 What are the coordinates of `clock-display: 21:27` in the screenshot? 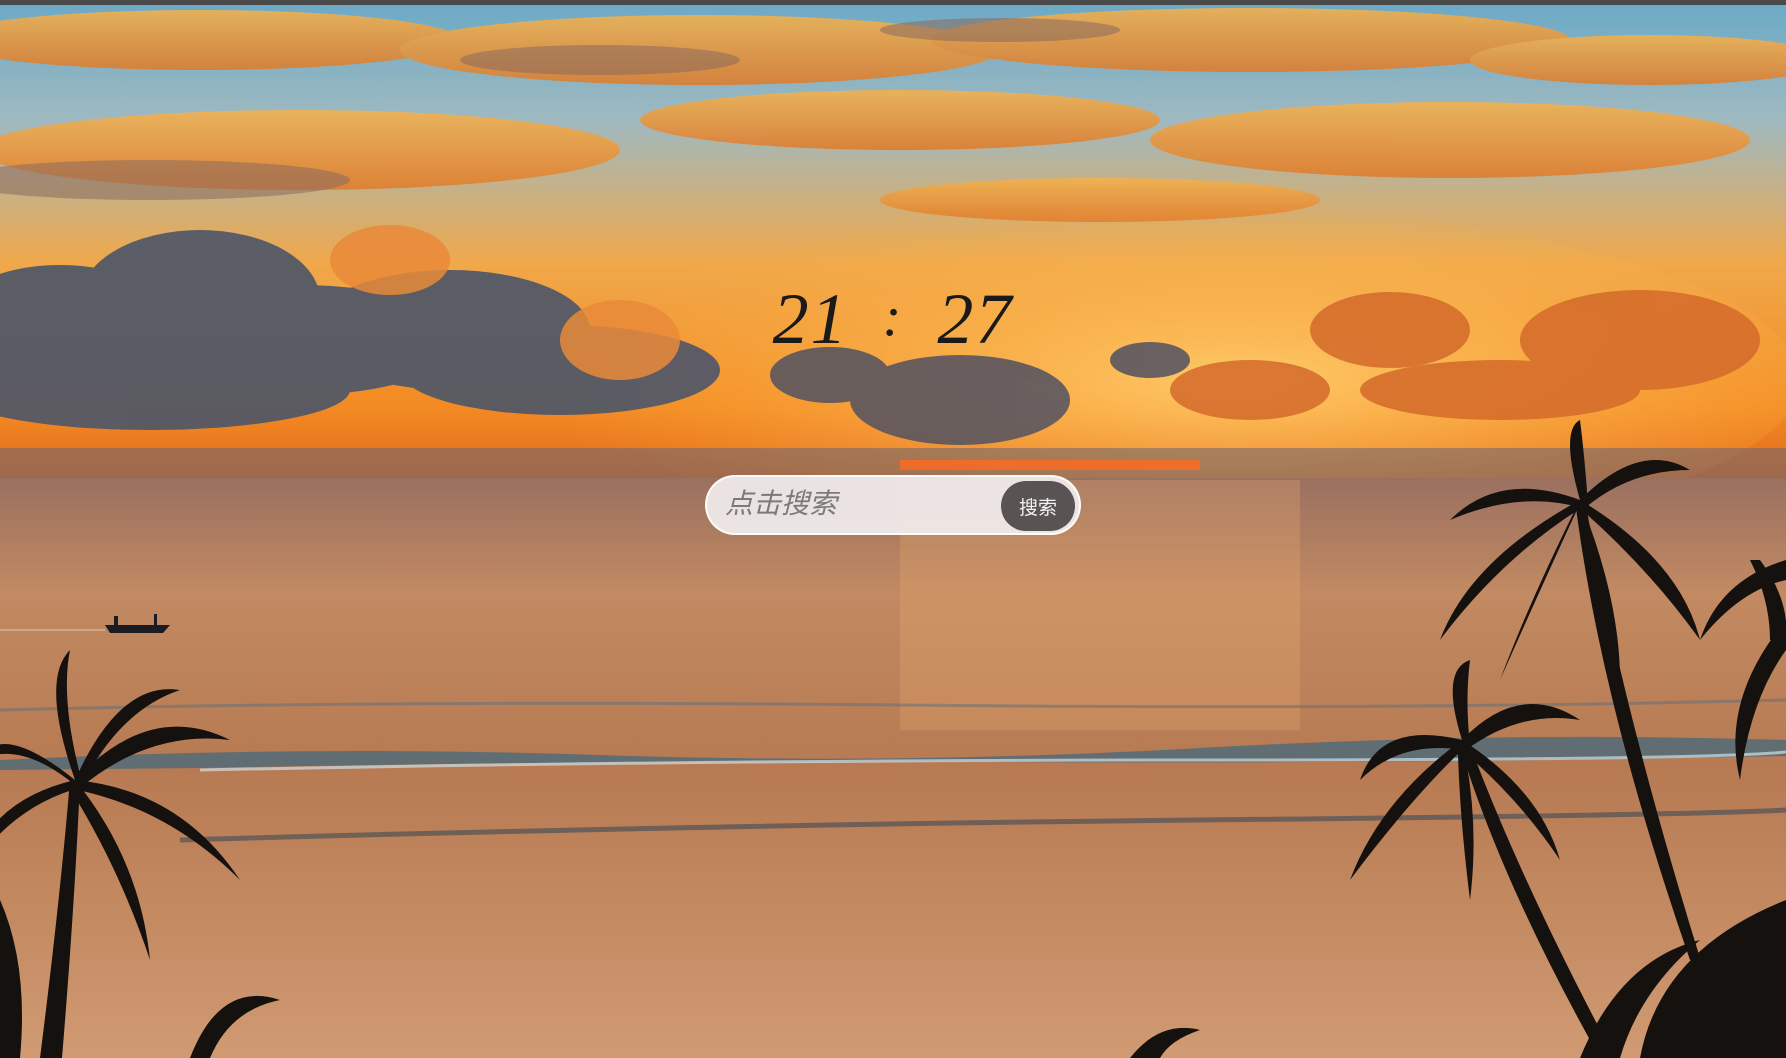 It's located at (893, 319).